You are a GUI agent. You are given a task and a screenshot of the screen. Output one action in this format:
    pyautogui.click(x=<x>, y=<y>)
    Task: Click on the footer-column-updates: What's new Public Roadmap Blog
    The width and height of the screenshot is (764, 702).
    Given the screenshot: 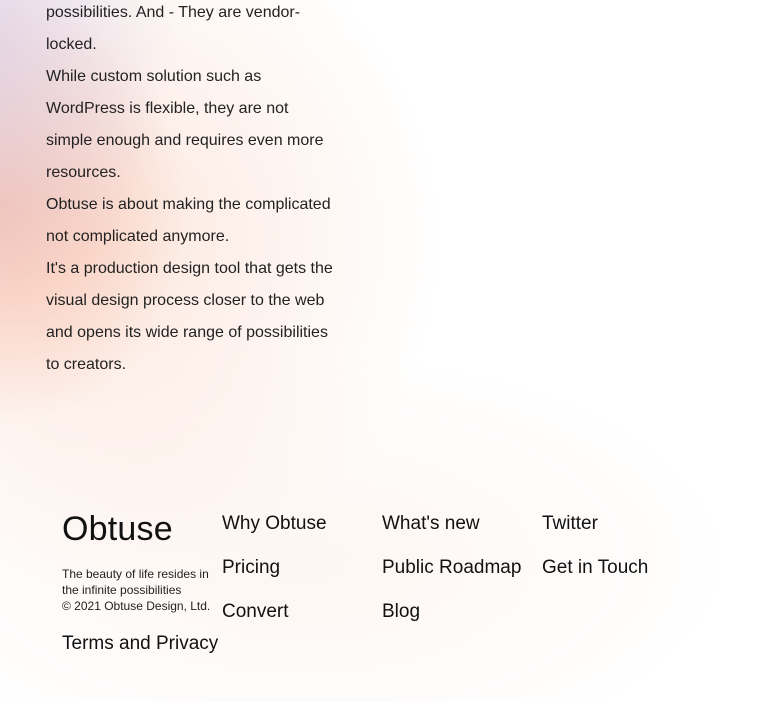 What is the action you would take?
    pyautogui.click(x=462, y=578)
    